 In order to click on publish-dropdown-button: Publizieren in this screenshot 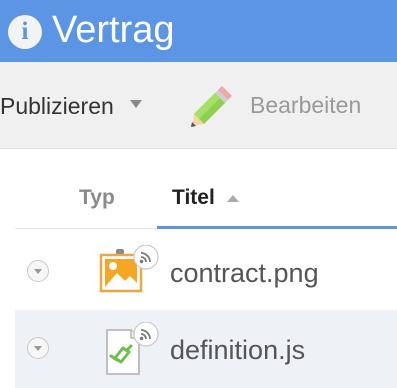, I will do `click(71, 106)`.